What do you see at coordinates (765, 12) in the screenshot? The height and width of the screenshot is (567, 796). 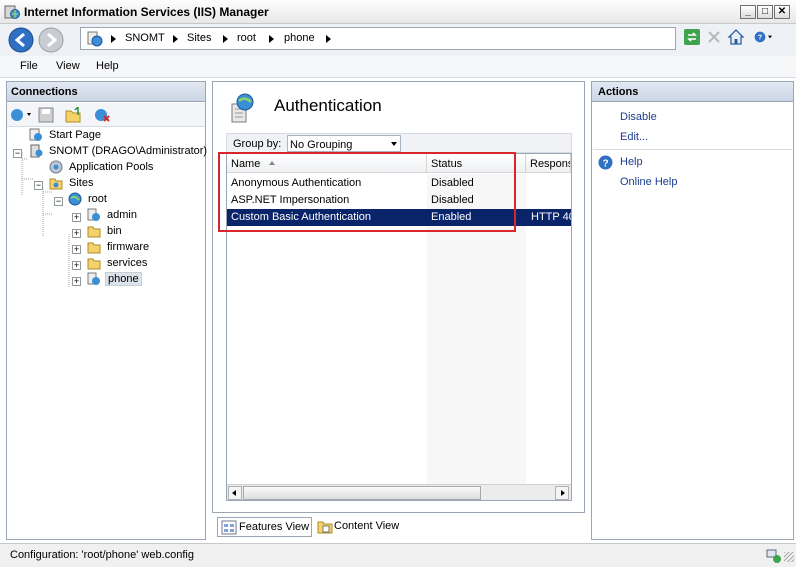 I see `maximize-button: □` at bounding box center [765, 12].